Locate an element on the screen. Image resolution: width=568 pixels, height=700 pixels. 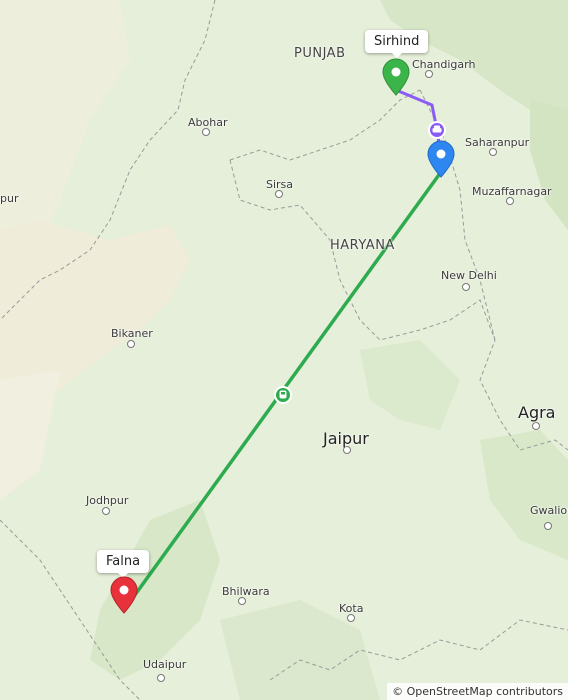
city-dot-sirsa is located at coordinates (279, 194).